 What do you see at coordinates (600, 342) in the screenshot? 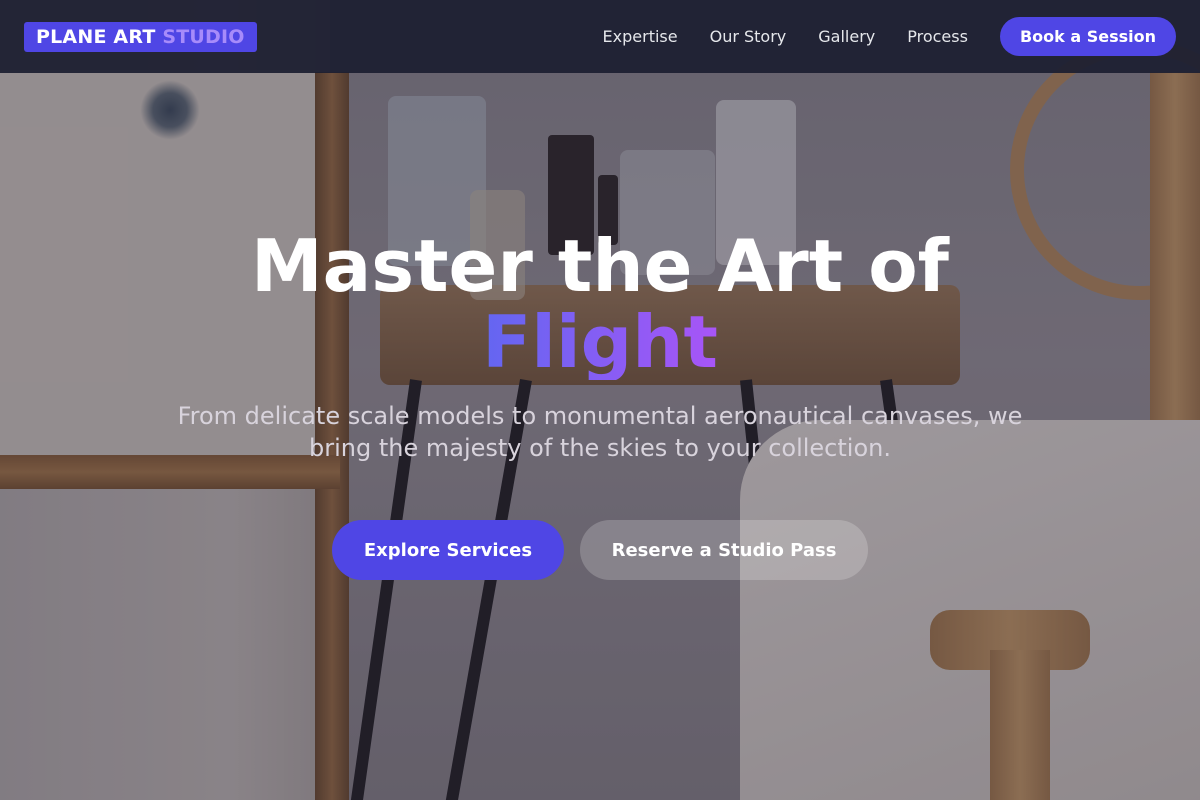
I see `headline-highlight: Flight` at bounding box center [600, 342].